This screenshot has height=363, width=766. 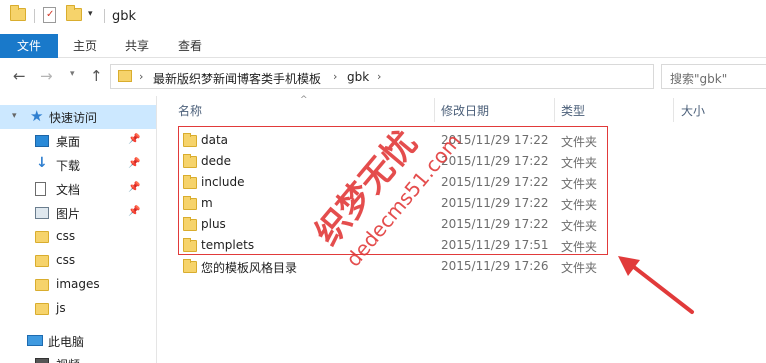 I want to click on ribbon-tabs: 文件 主页 共享 查看, so click(x=383, y=46).